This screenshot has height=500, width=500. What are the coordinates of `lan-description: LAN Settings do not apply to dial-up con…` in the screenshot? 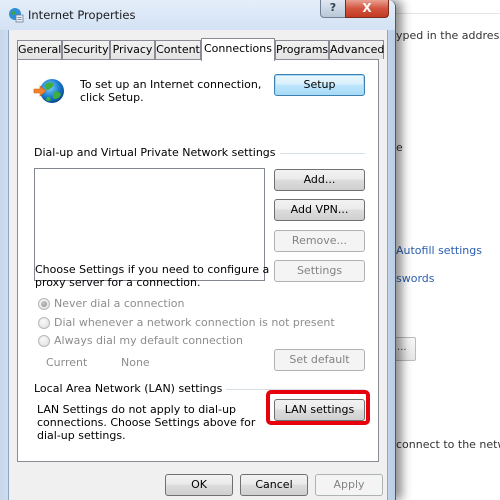 It's located at (146, 422).